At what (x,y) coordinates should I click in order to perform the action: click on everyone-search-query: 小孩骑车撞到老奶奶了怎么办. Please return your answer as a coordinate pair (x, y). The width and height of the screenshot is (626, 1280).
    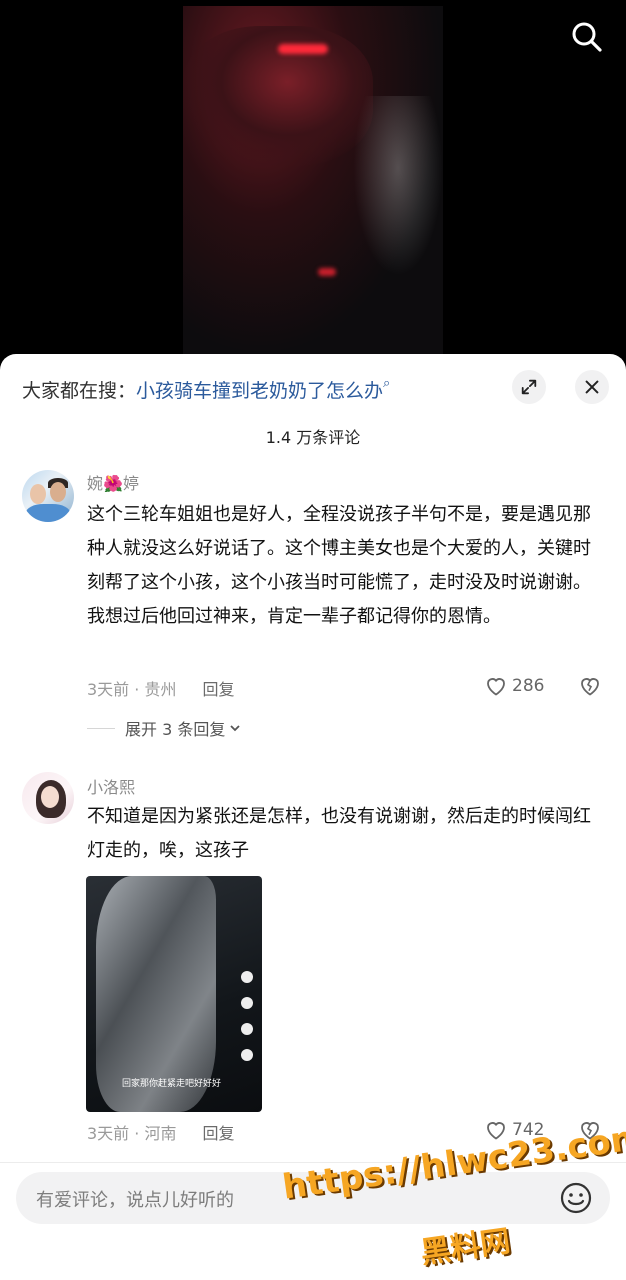
    Looking at the image, I should click on (259, 391).